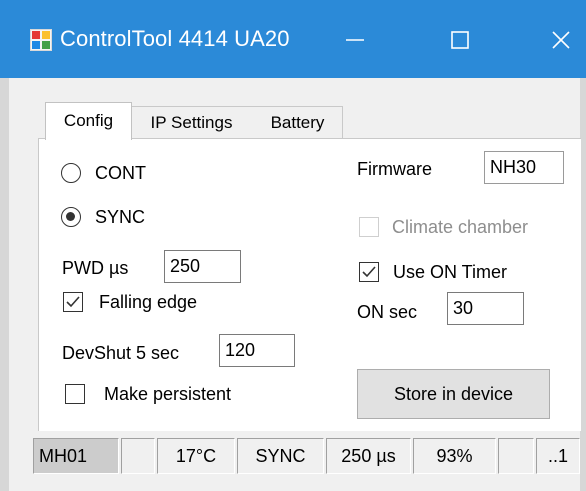 The width and height of the screenshot is (586, 491). I want to click on pwd-label: PWD µs, so click(95, 268).